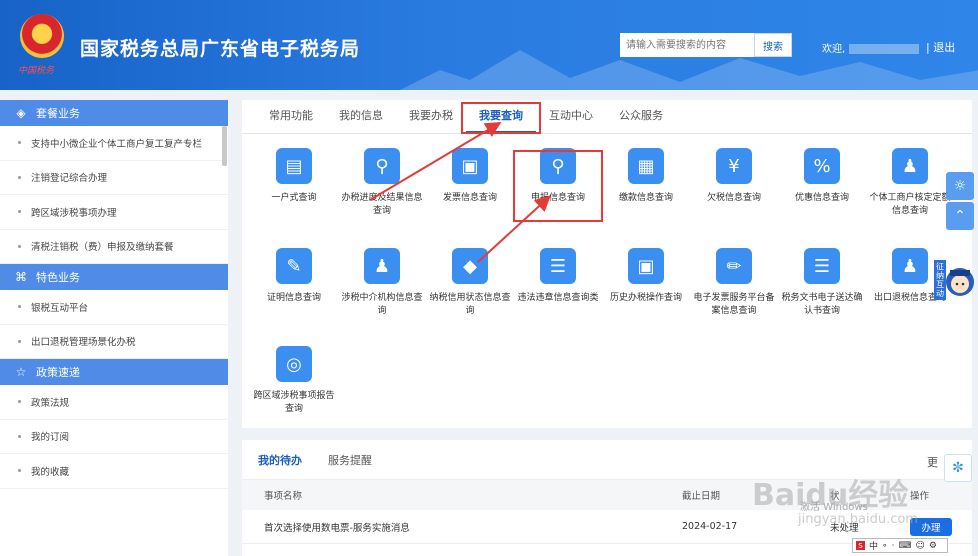 The width and height of the screenshot is (978, 556). I want to click on service-item: ☰ 税务文书电子送达确认书查询, so click(822, 283).